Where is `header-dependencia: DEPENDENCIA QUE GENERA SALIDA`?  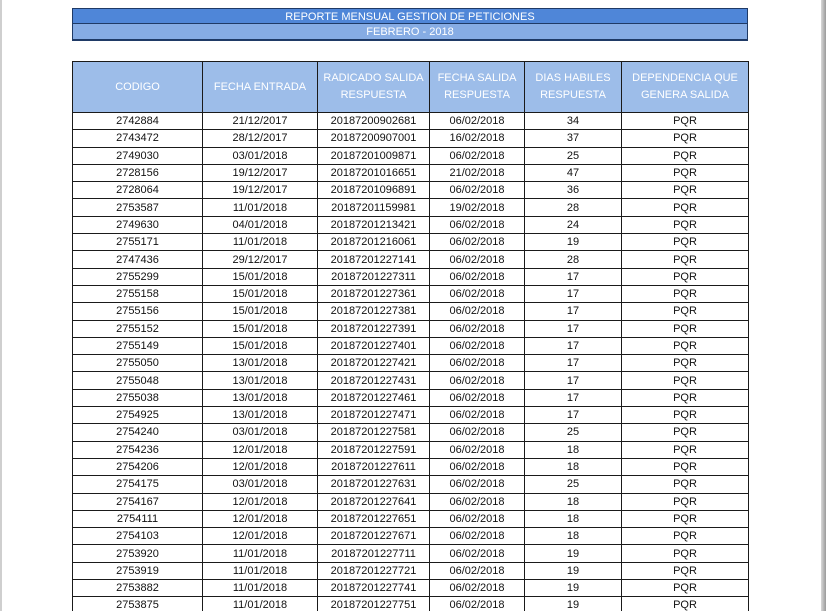 header-dependencia: DEPENDENCIA QUE GENERA SALIDA is located at coordinates (685, 87).